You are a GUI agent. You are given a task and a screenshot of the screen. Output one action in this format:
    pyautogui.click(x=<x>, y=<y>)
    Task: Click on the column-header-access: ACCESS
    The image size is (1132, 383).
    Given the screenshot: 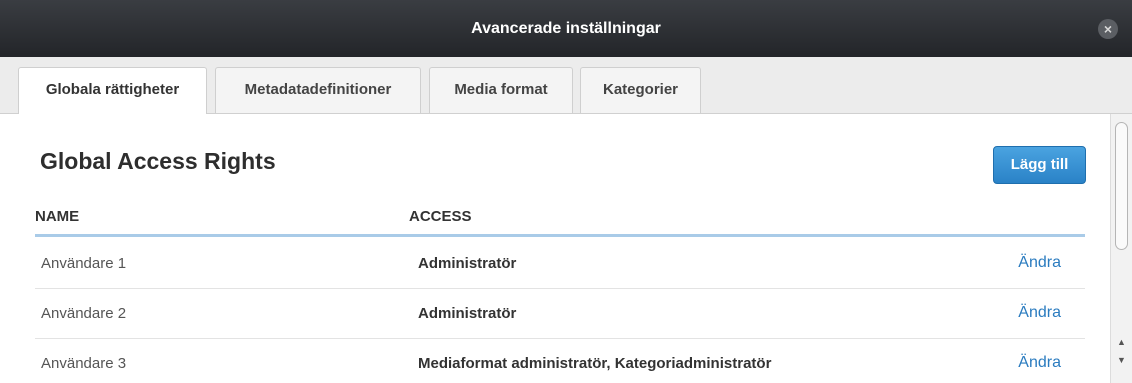 What is the action you would take?
    pyautogui.click(x=440, y=216)
    